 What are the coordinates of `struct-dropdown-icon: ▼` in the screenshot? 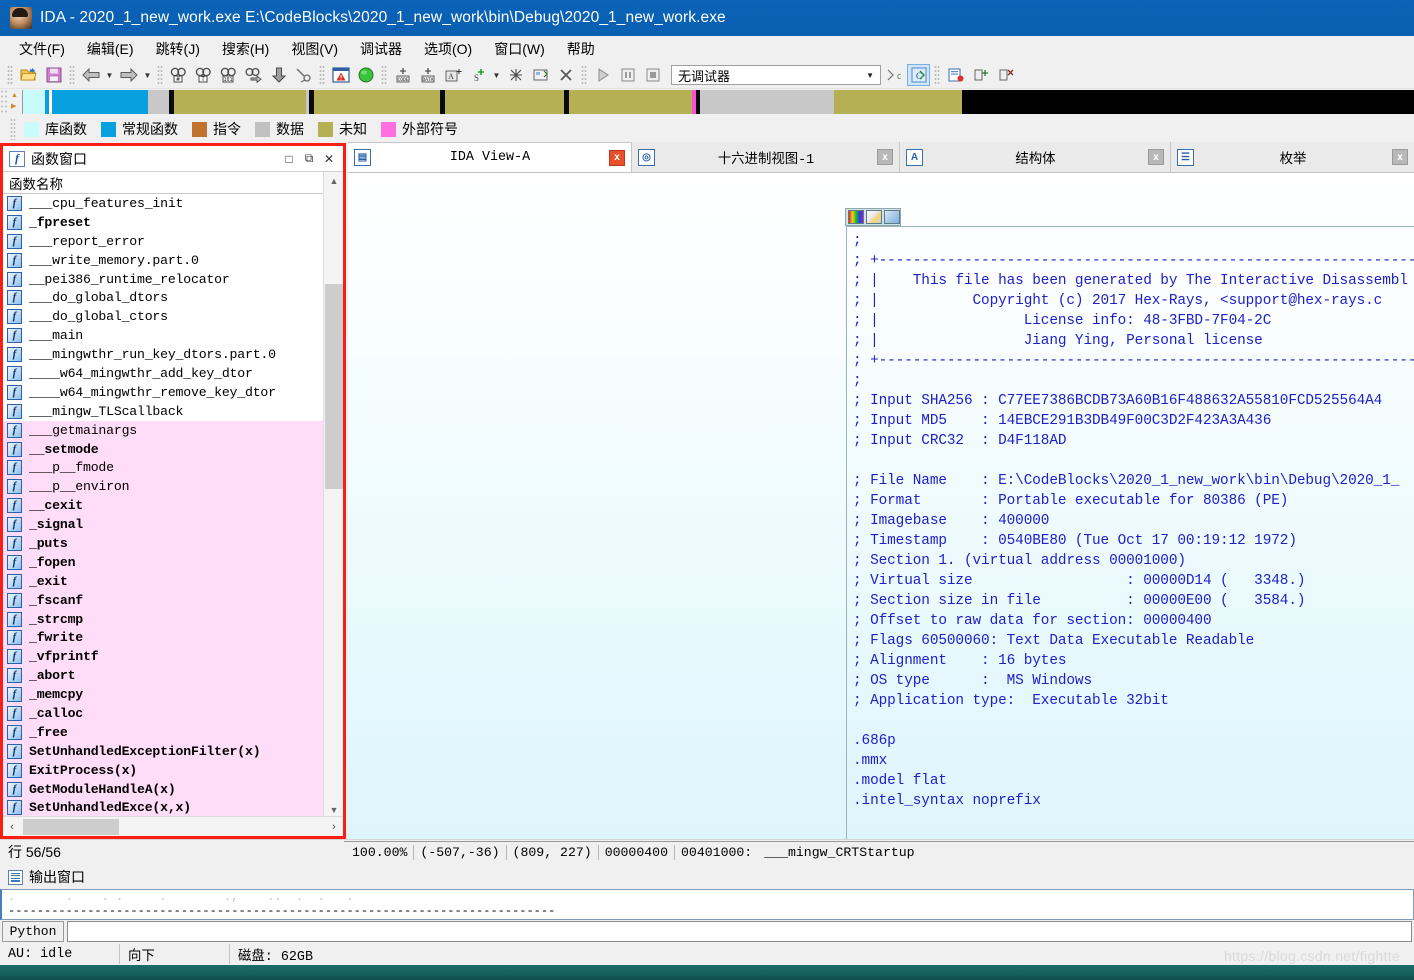 It's located at (496, 75).